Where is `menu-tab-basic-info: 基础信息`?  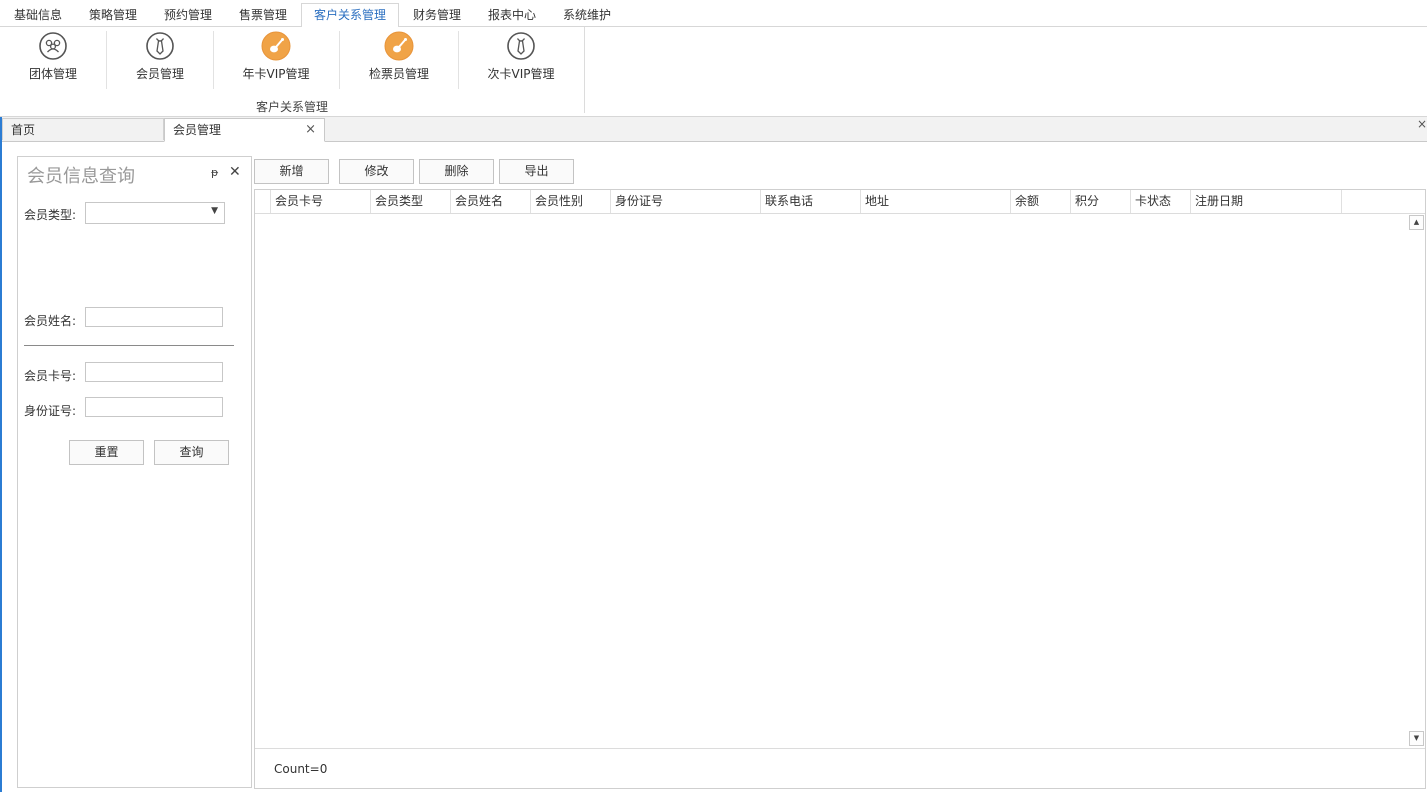
menu-tab-basic-info: 基础信息 is located at coordinates (38, 15).